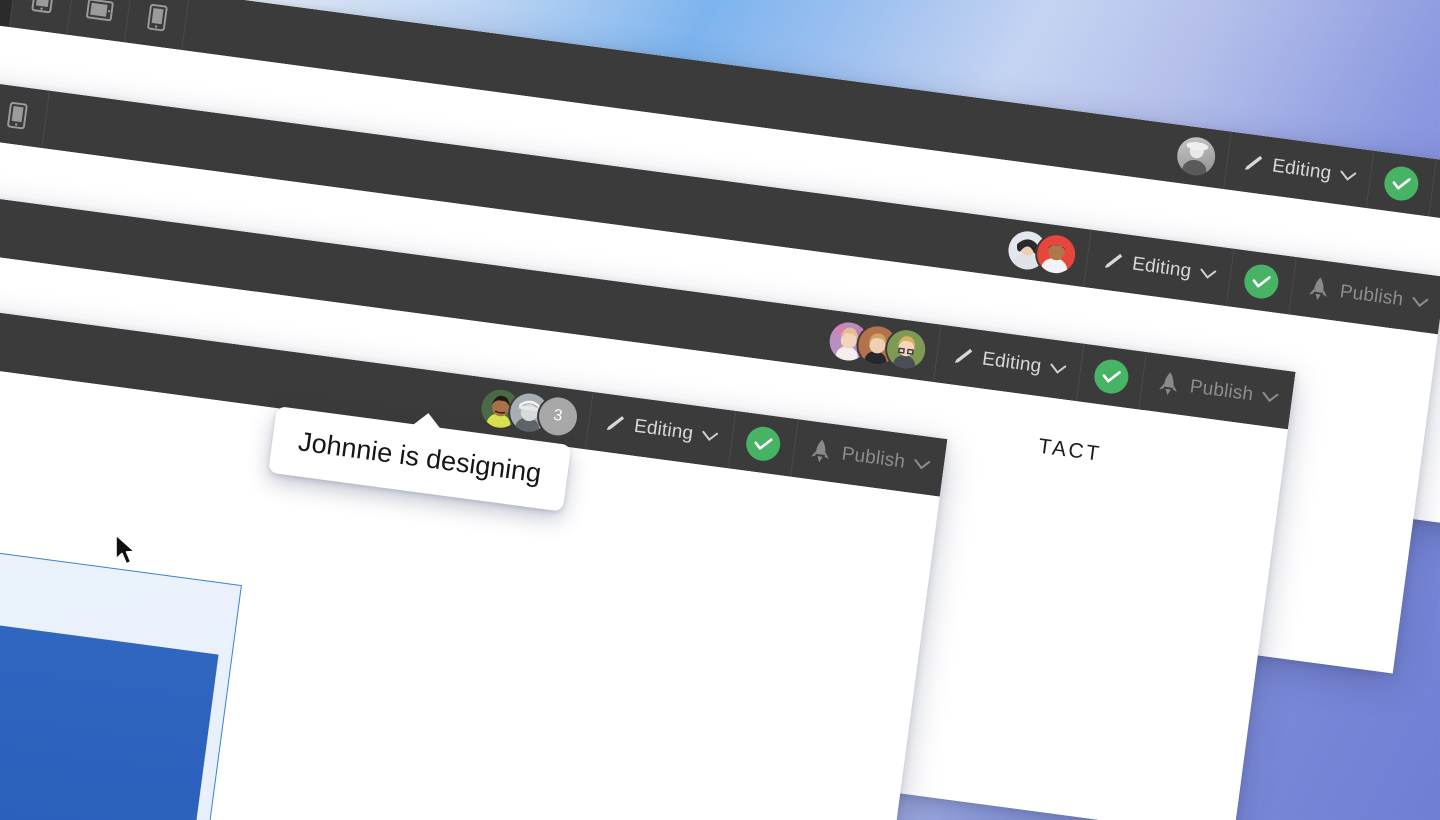 The image size is (1440, 820). Describe the element at coordinates (1070, 451) in the screenshot. I see `nav-item-contact: TACT` at that location.